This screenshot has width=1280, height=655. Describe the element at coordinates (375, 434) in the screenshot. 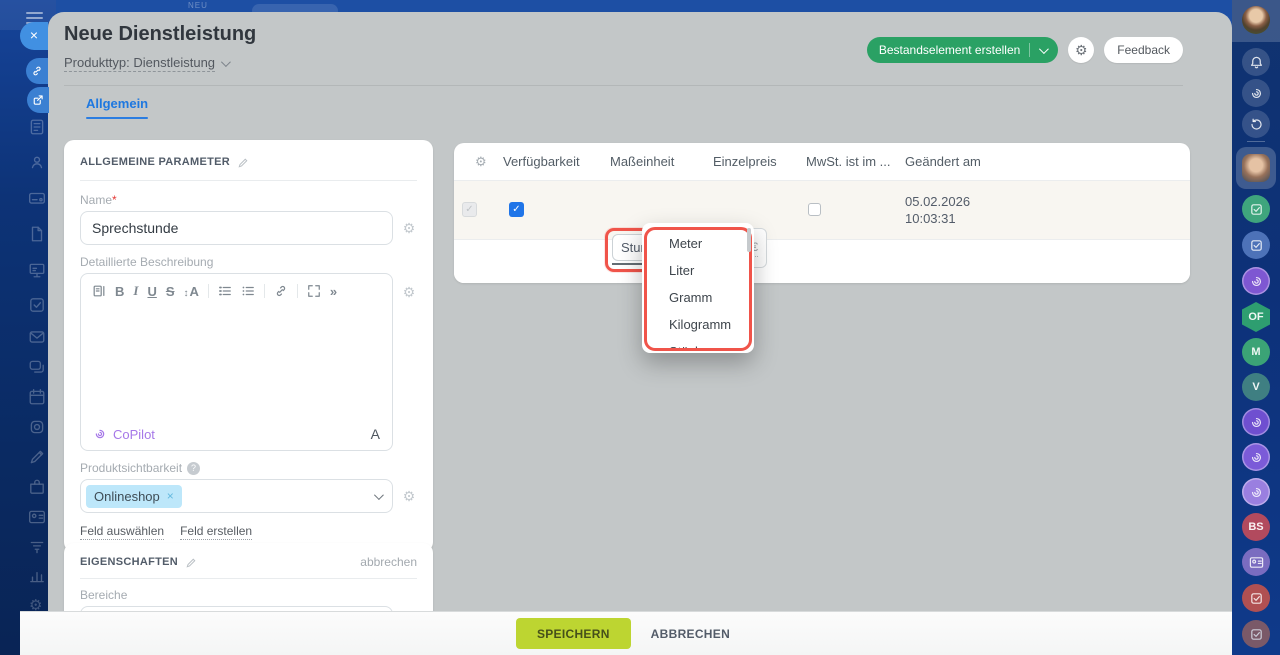

I see `font-badge: A` at that location.